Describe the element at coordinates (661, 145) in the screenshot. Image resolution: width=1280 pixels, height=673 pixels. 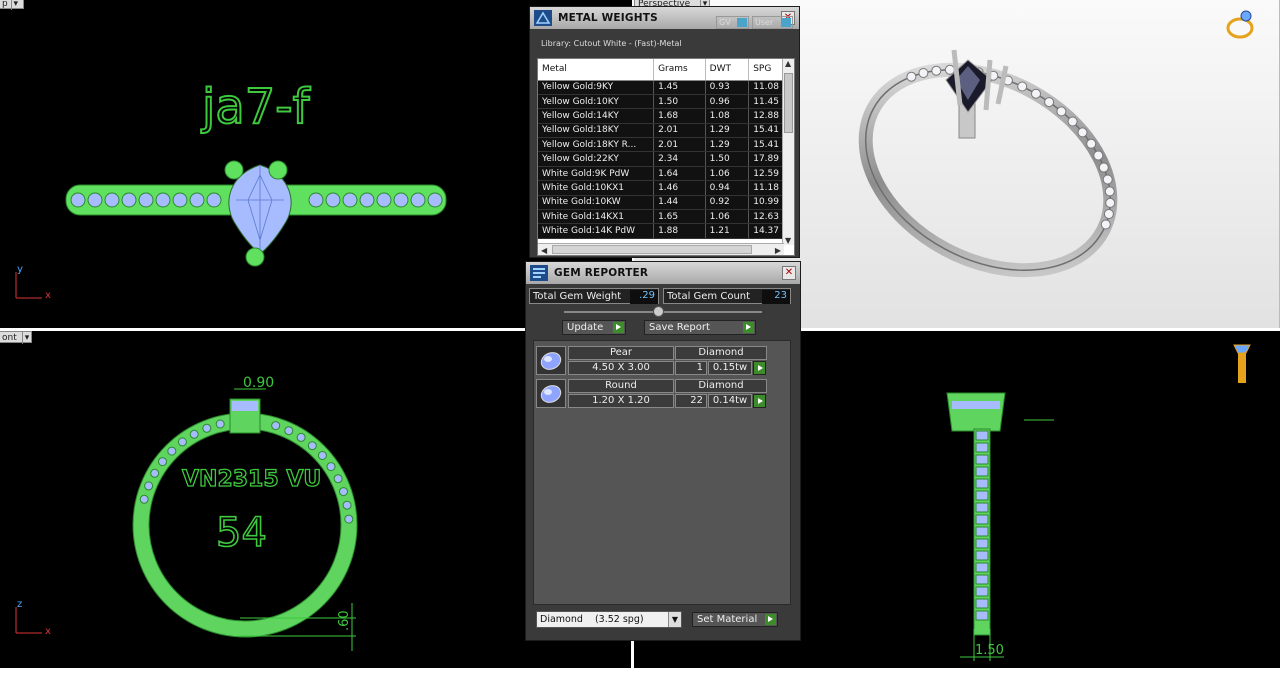
I see `table-row: Yellow Gold:18KY R... 2.01 1.29 15.41` at that location.